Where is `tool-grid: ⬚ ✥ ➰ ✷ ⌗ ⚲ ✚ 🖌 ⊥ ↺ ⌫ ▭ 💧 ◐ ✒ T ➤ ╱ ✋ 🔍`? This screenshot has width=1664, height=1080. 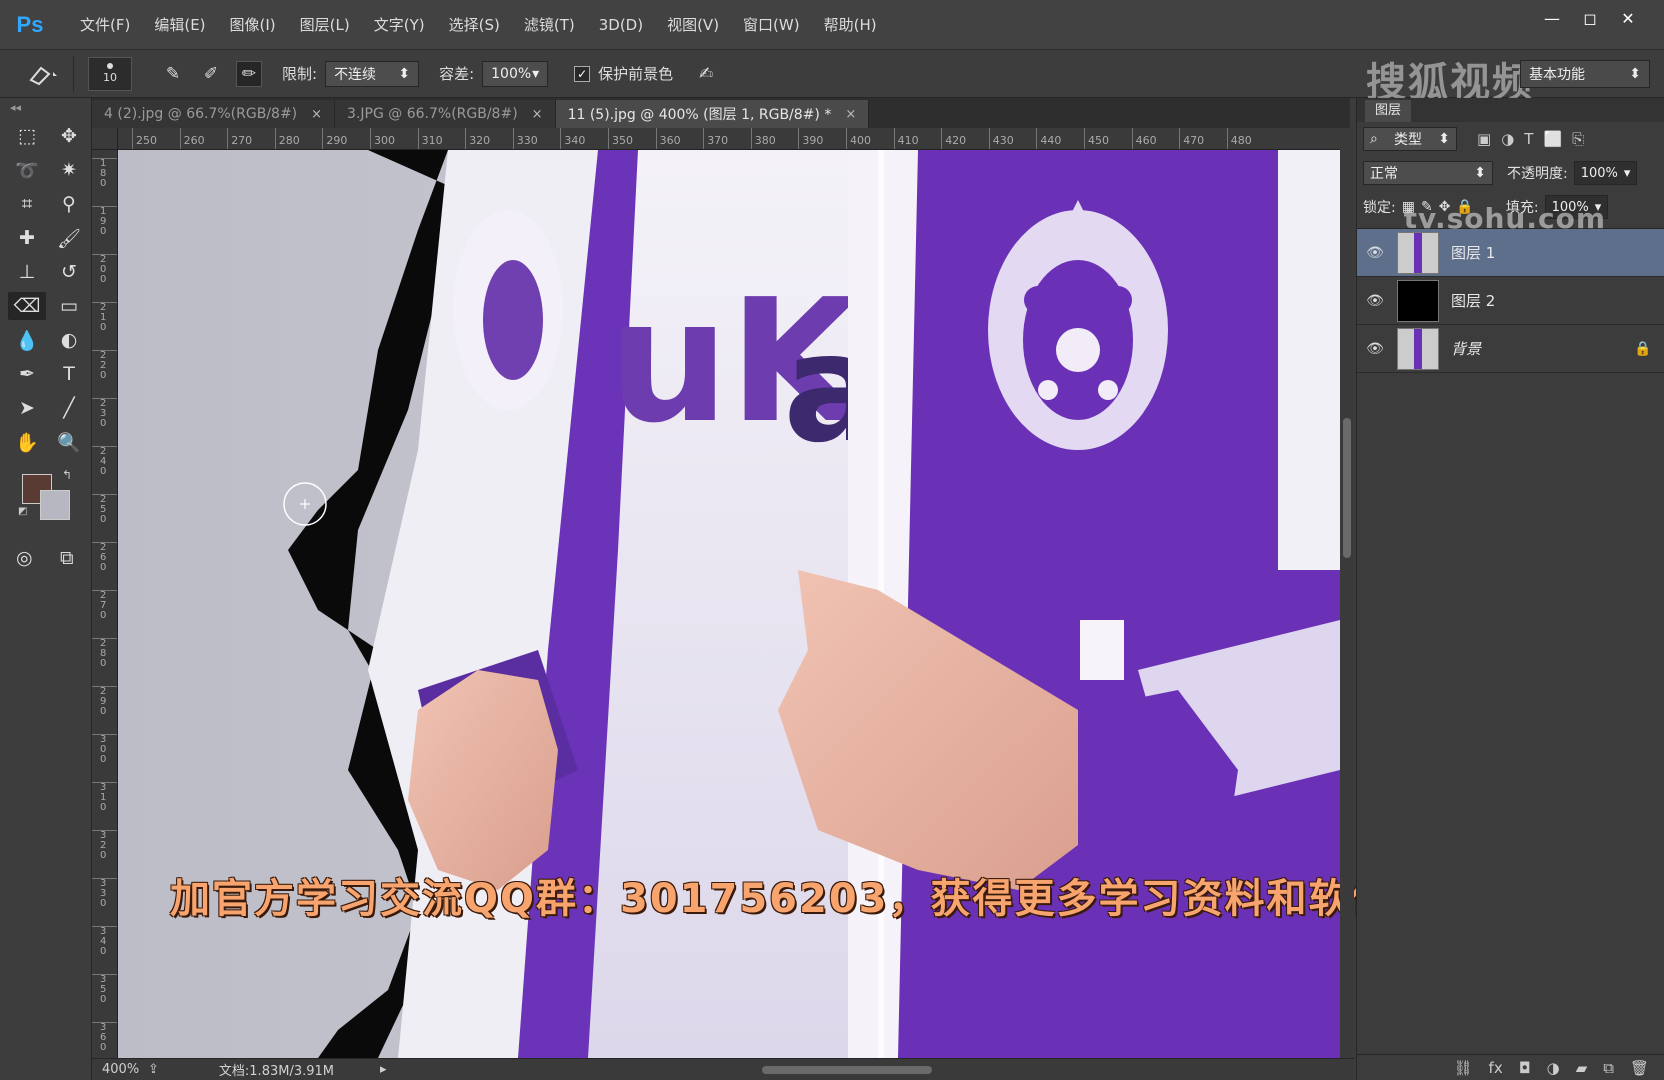
tool-grid: ⬚ ✥ ➰ ✷ ⌗ ⚲ ✚ 🖌 ⊥ ↺ ⌫ ▭ 💧 ◐ ✒ T ➤ ╱ ✋ 🔍 is located at coordinates (45, 289).